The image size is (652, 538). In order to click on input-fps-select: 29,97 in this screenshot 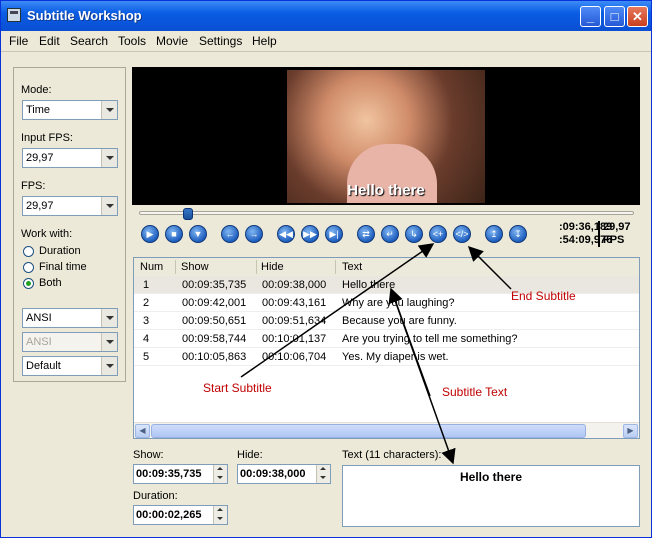, I will do `click(70, 158)`.